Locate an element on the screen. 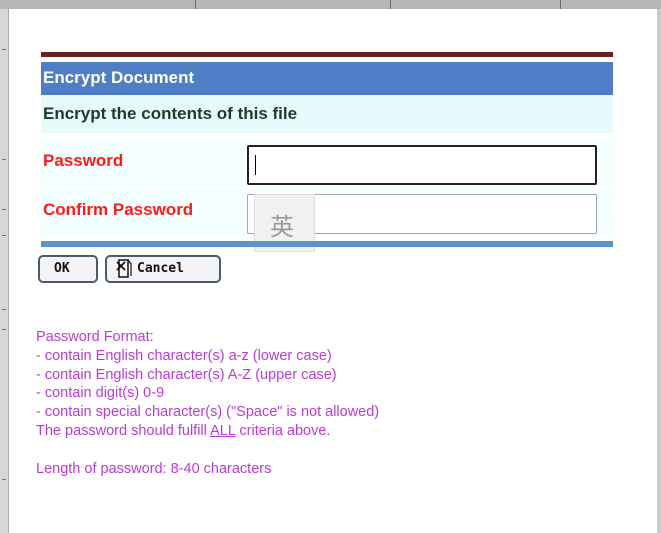 Image resolution: width=661 pixels, height=533 pixels. notes-length: Length of password: 8-40 characters is located at coordinates (154, 468).